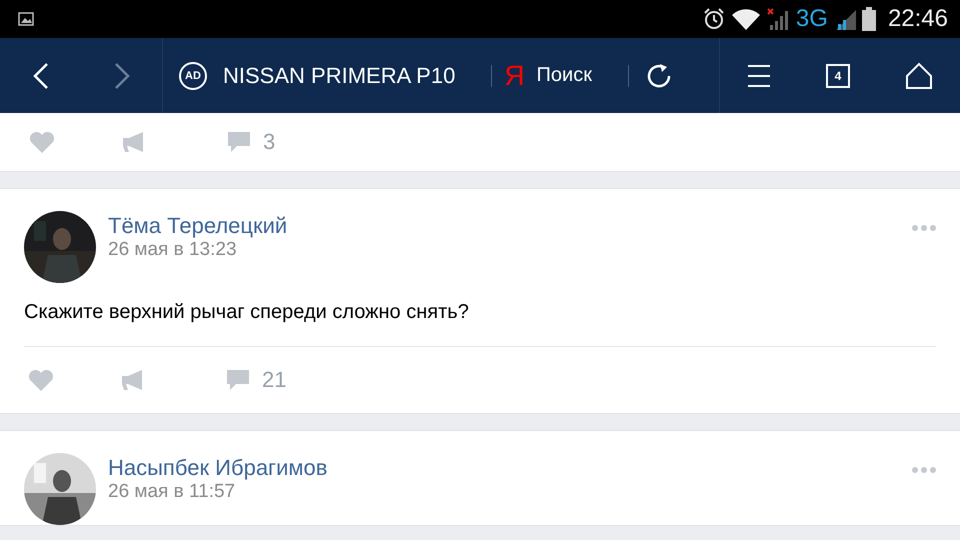 The image size is (960, 540). Describe the element at coordinates (514, 76) in the screenshot. I see `yandex-logo: Я` at that location.